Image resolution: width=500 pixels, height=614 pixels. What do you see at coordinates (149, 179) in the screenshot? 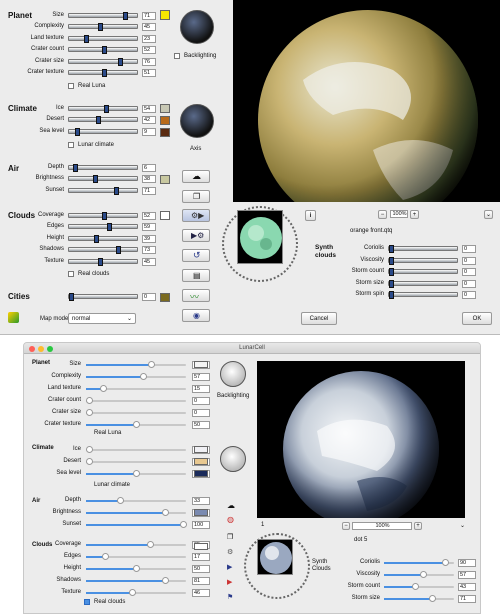
I see `brightness-value: 38` at bounding box center [149, 179].